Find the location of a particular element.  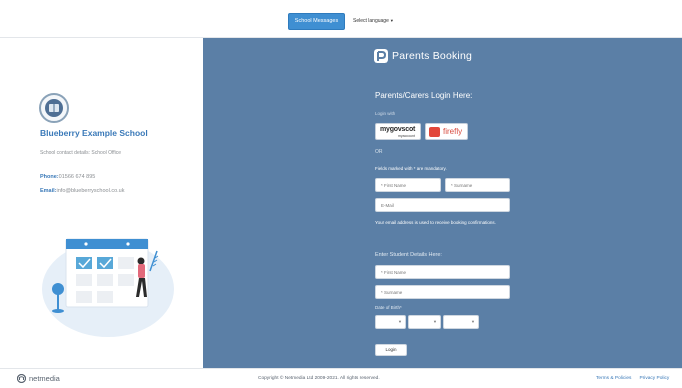

parent-surname-input is located at coordinates (477, 185).